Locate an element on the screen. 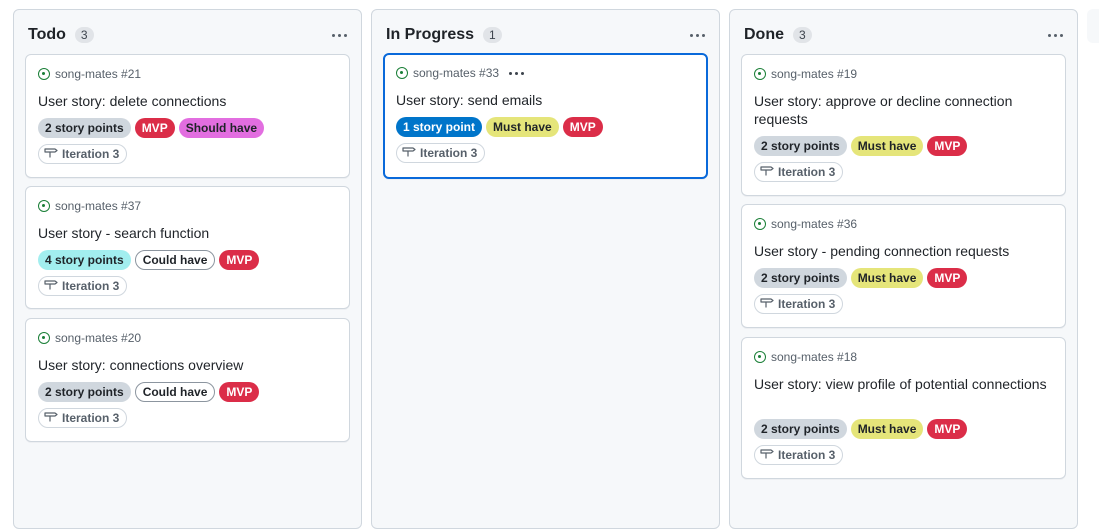 The width and height of the screenshot is (1099, 529). card-labels: 4 story points Could have MVP is located at coordinates (149, 260).